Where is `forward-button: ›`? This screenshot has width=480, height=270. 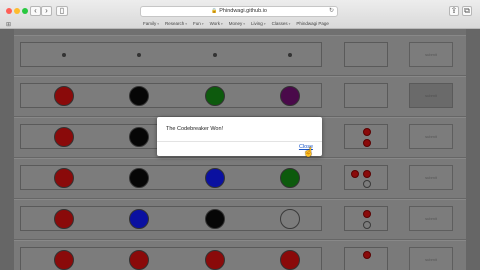 forward-button: › is located at coordinates (46, 11).